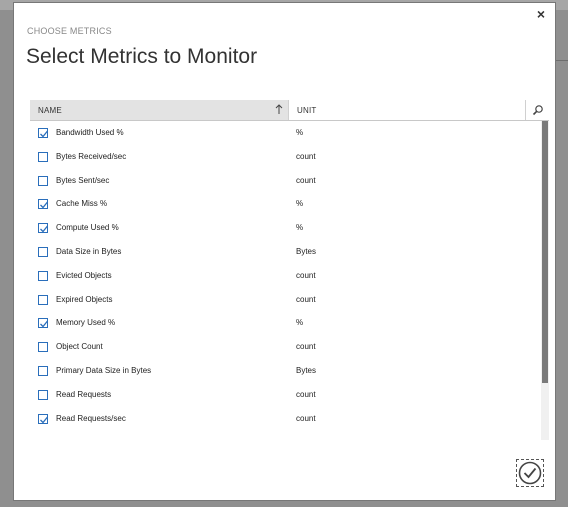 This screenshot has height=507, width=568. What do you see at coordinates (104, 370) in the screenshot?
I see `metric-name: Primary Data Size in Bytes` at bounding box center [104, 370].